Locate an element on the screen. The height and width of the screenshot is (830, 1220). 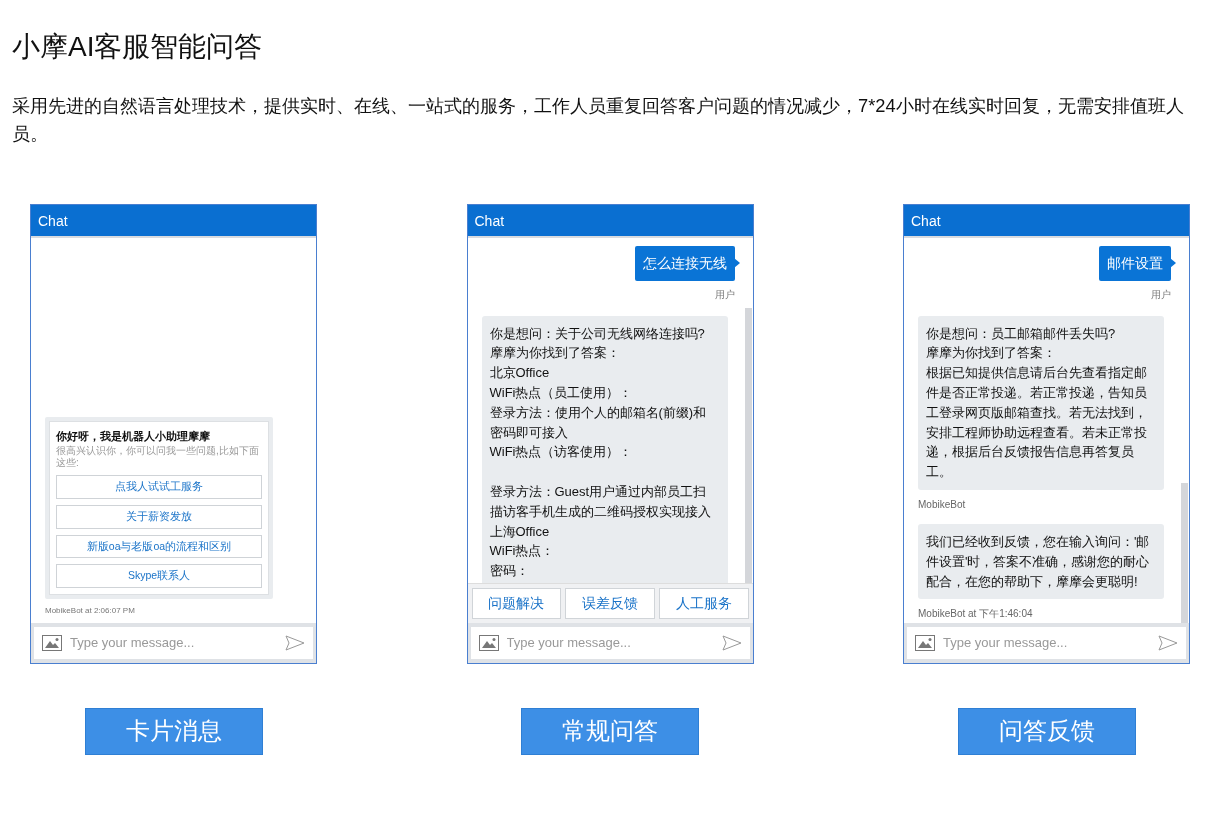
option-button: 关于薪资发放 is located at coordinates (159, 516).